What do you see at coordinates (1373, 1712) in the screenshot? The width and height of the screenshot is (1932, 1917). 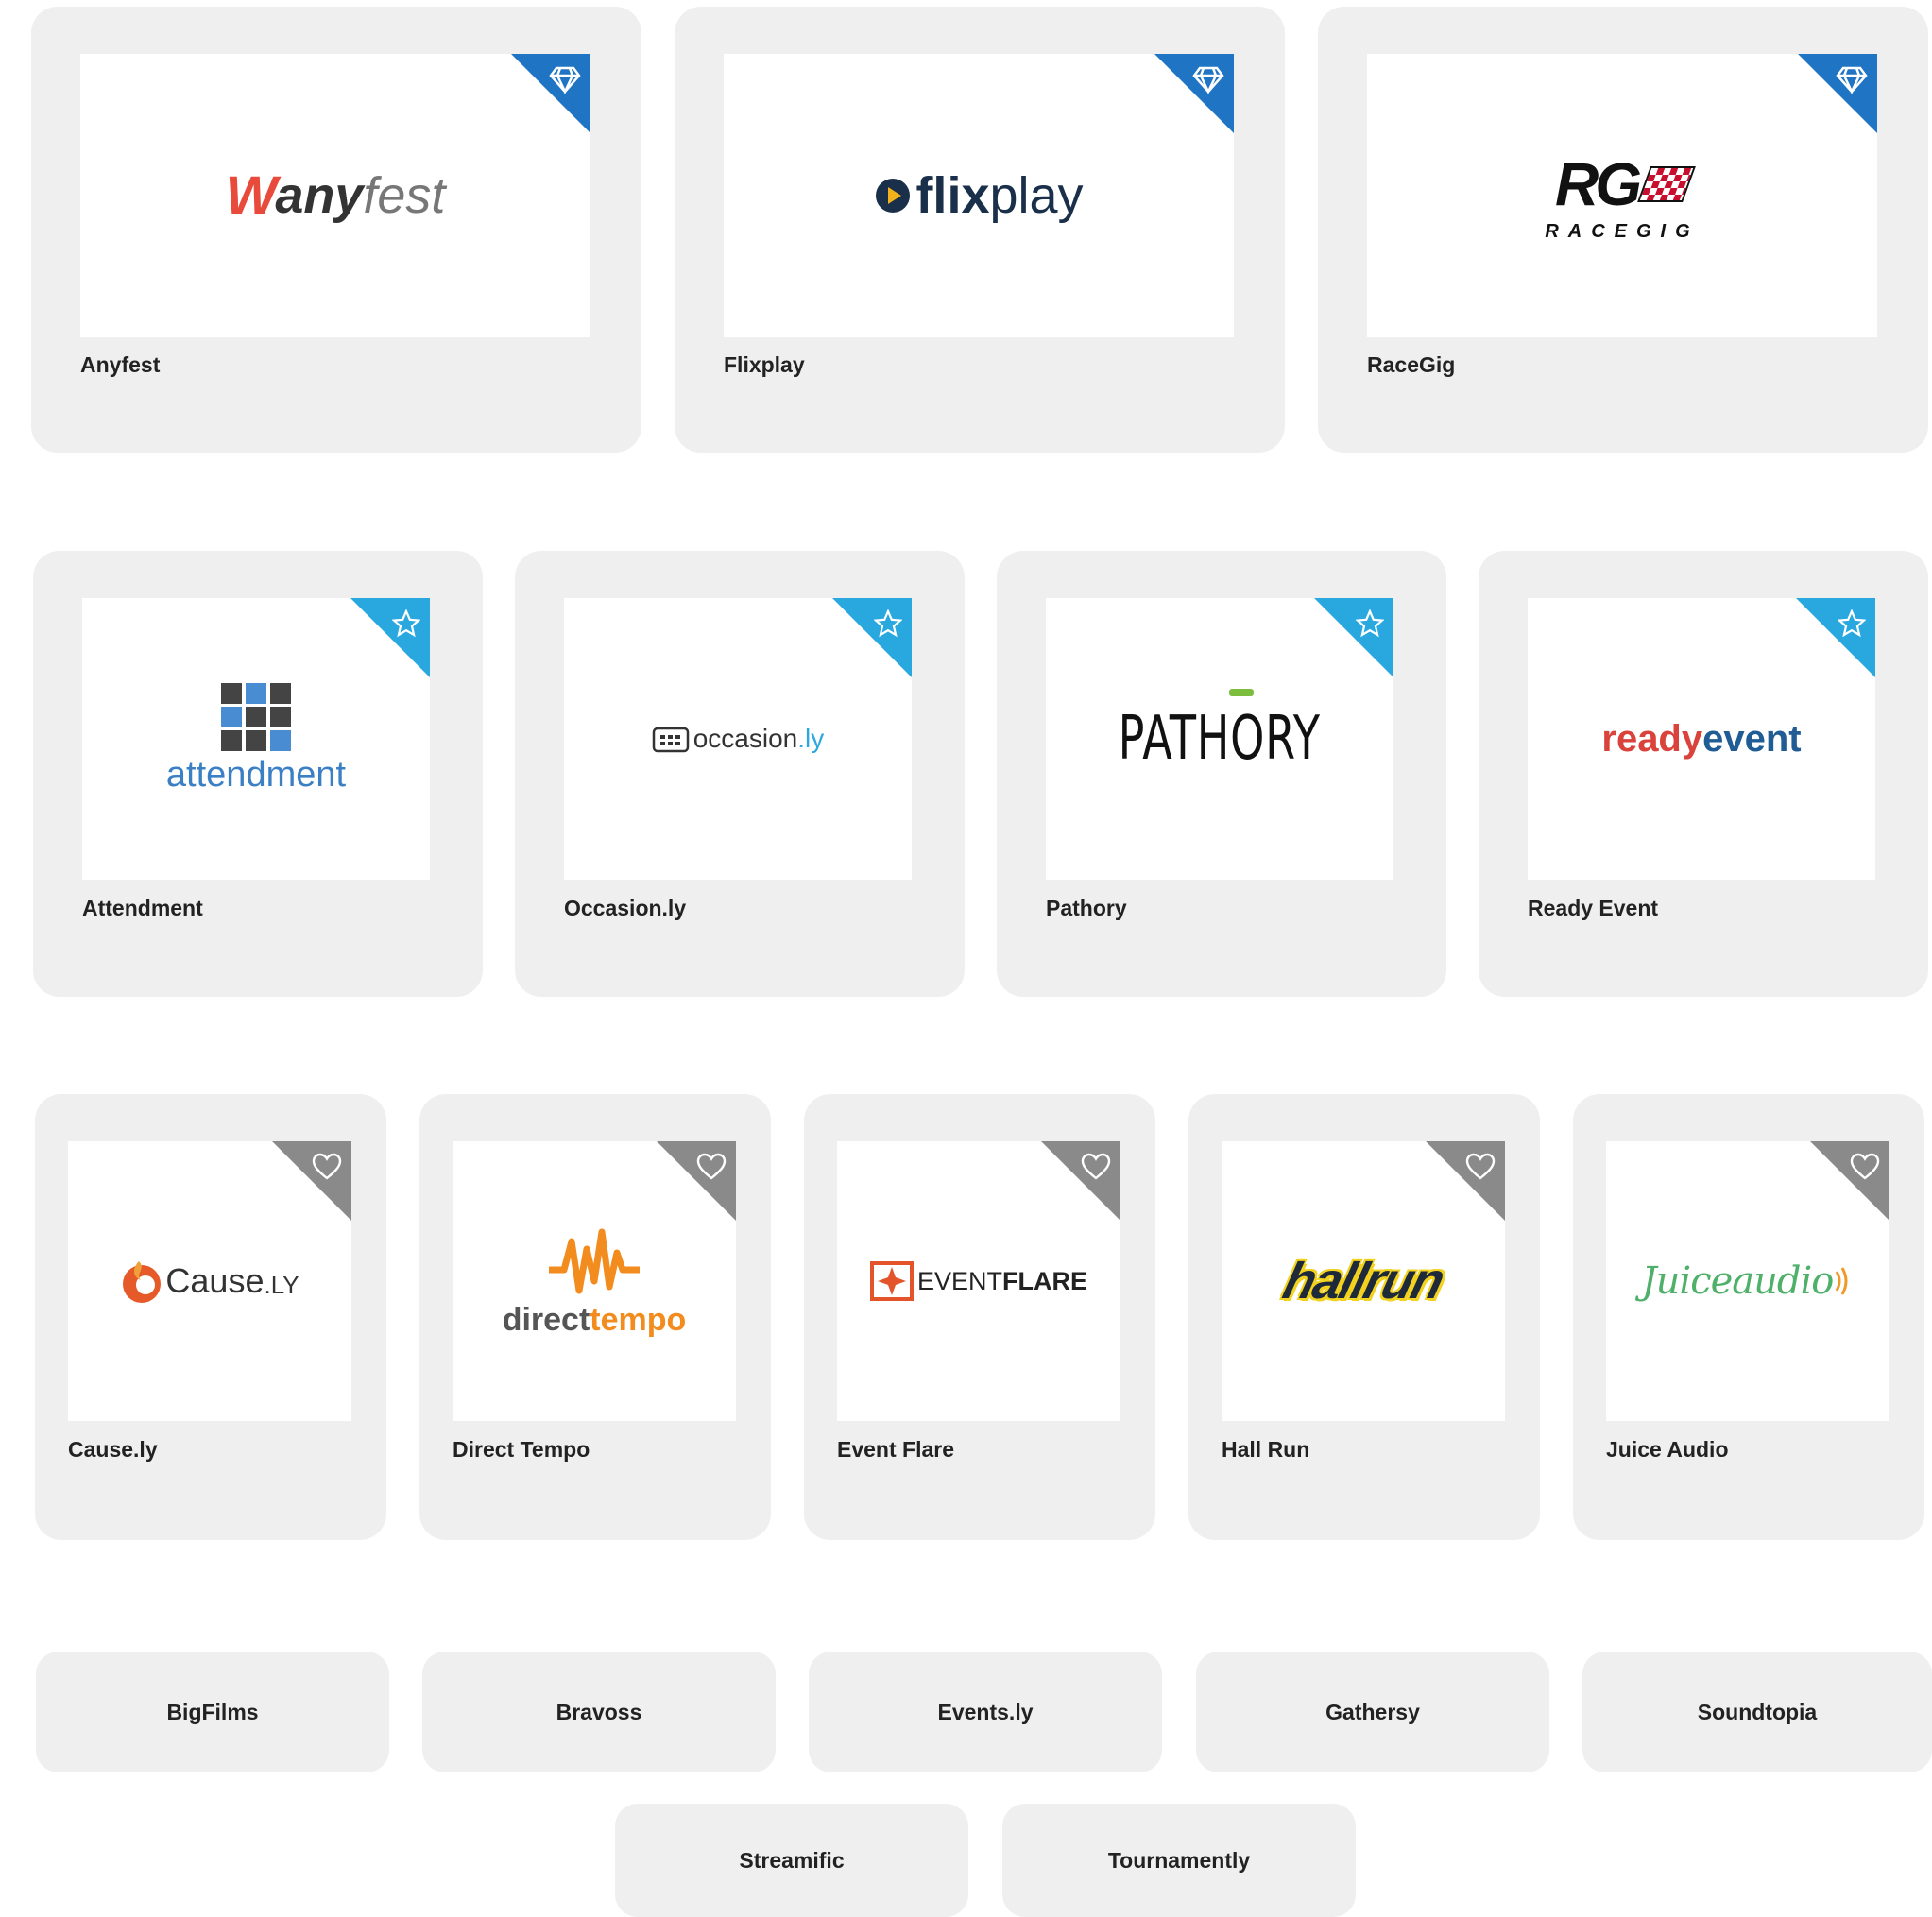 I see `sponsor-pill-gathersy: Gathersy` at bounding box center [1373, 1712].